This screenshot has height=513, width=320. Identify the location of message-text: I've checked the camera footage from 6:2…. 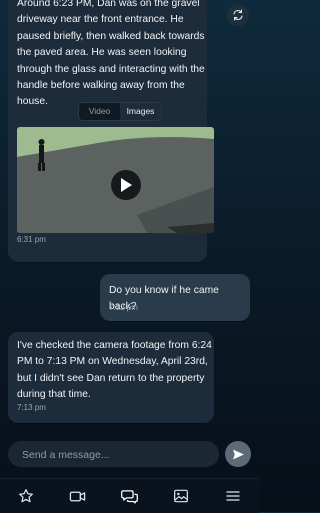
(114, 370).